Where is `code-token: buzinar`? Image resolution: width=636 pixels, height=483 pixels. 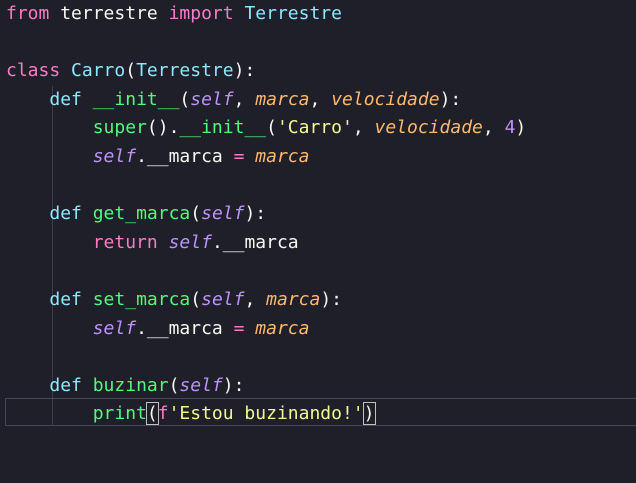
code-token: buzinar is located at coordinates (130, 385).